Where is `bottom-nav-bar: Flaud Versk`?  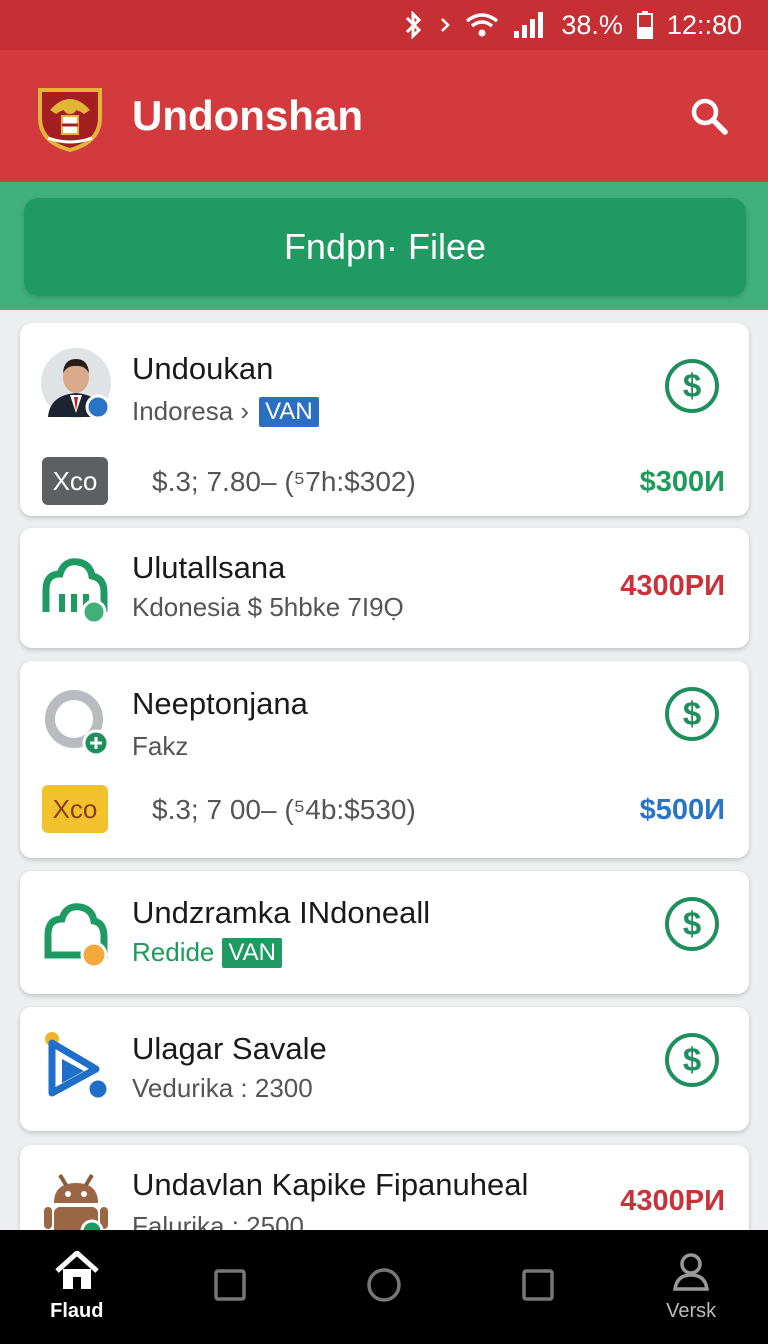
bottom-nav-bar: Flaud Versk is located at coordinates (384, 1287).